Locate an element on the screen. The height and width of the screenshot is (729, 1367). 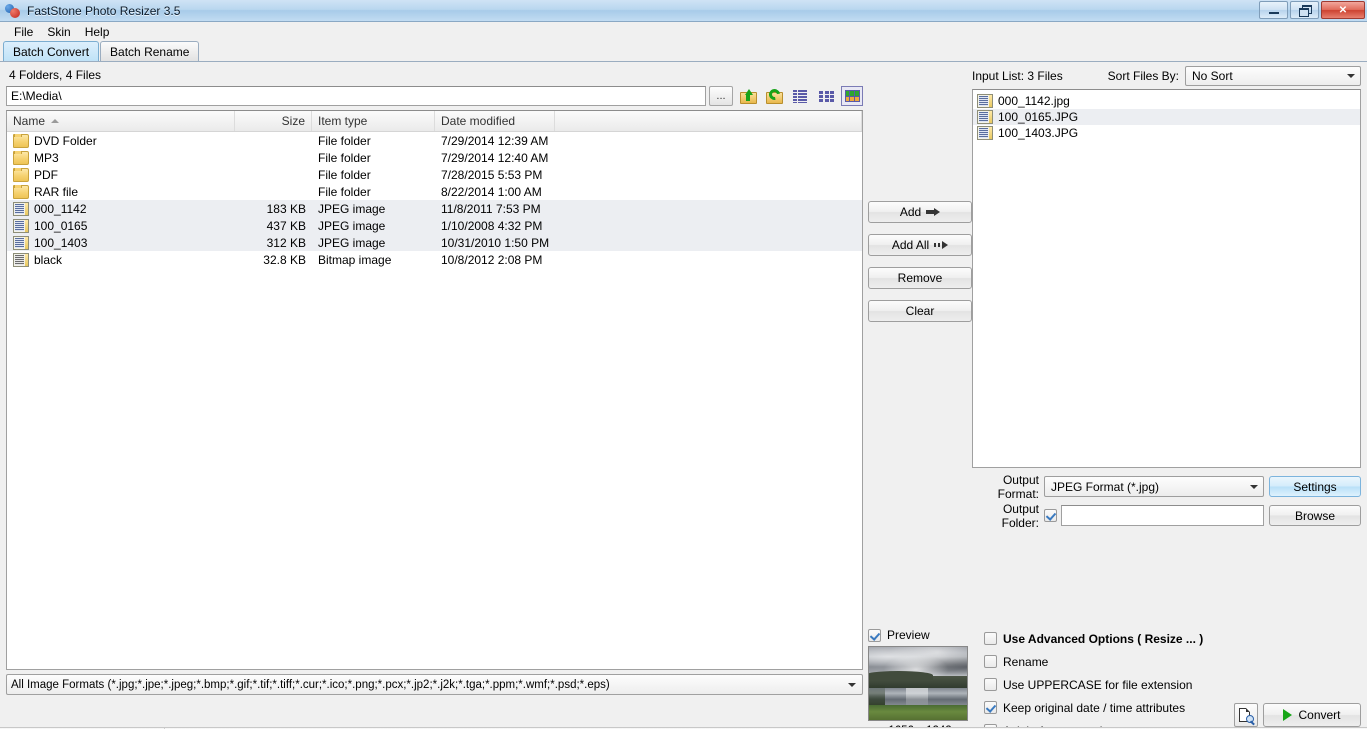
cell-size: 183 KB is located at coordinates (286, 208).